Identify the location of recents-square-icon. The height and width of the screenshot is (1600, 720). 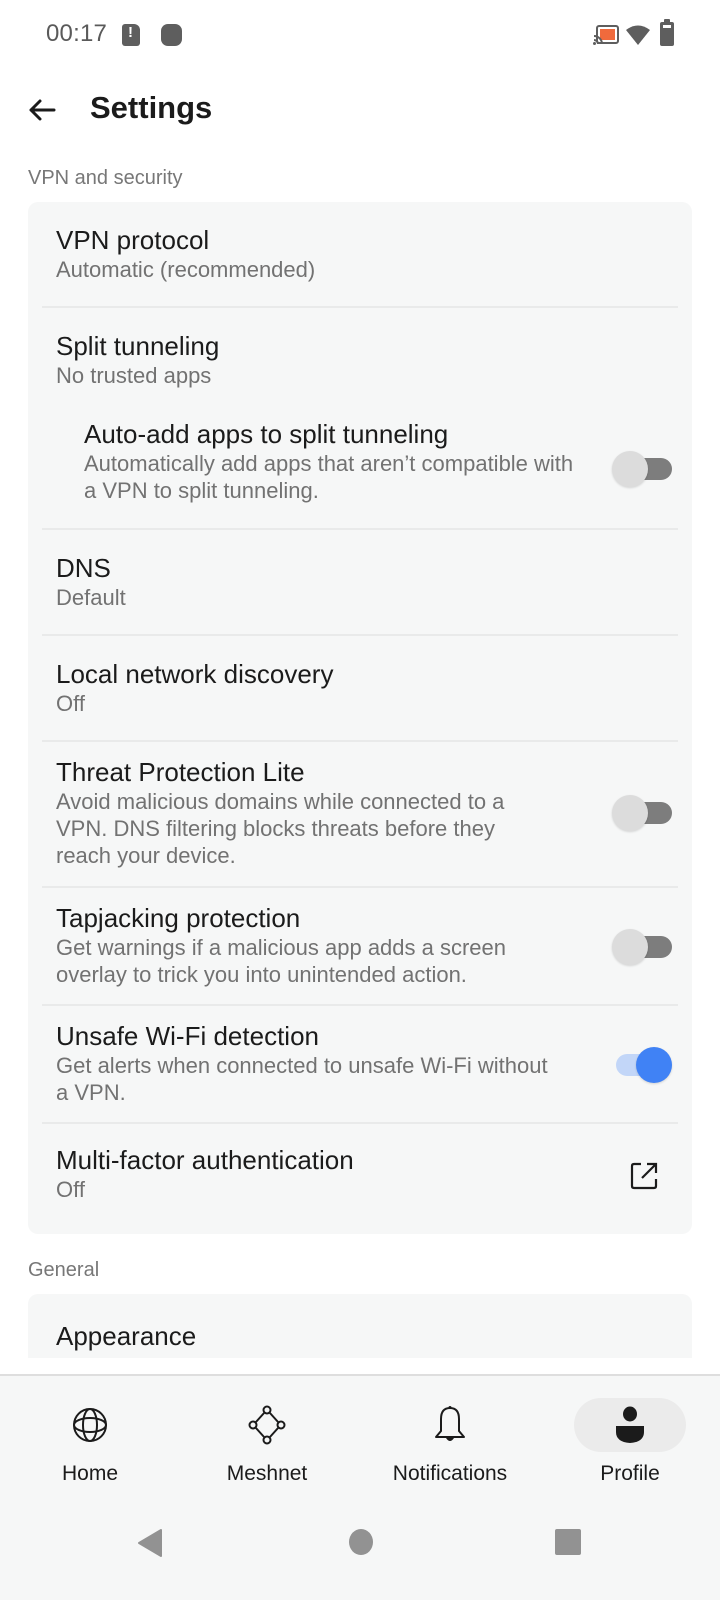
(568, 1542).